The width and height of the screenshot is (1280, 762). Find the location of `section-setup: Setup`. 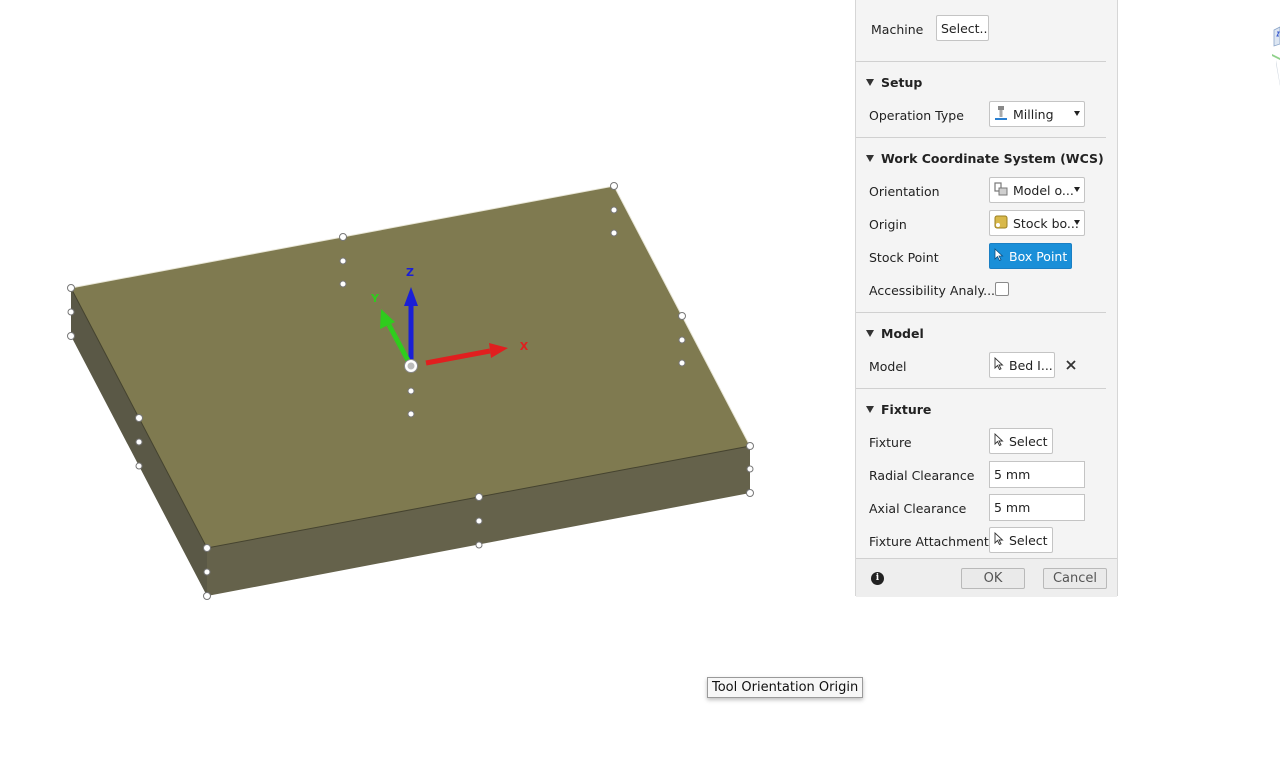

section-setup: Setup is located at coordinates (894, 82).